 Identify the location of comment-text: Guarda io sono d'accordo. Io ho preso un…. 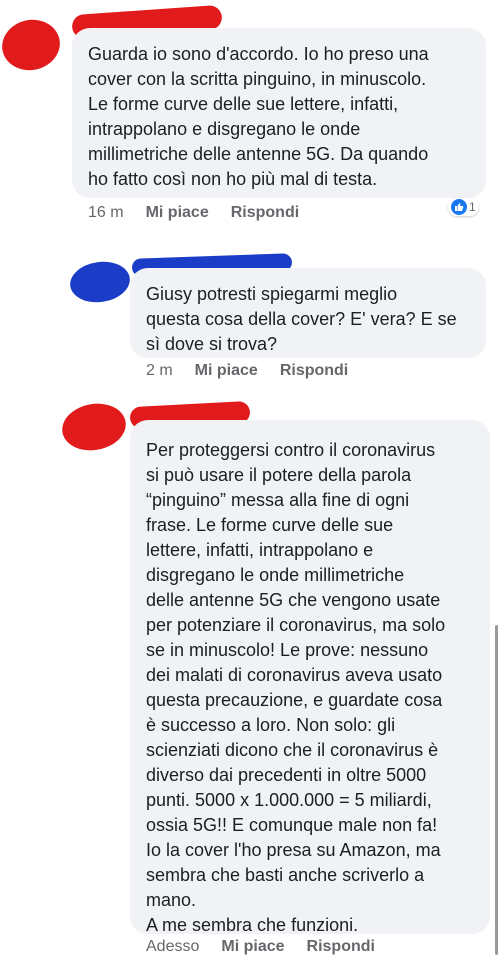
(258, 116).